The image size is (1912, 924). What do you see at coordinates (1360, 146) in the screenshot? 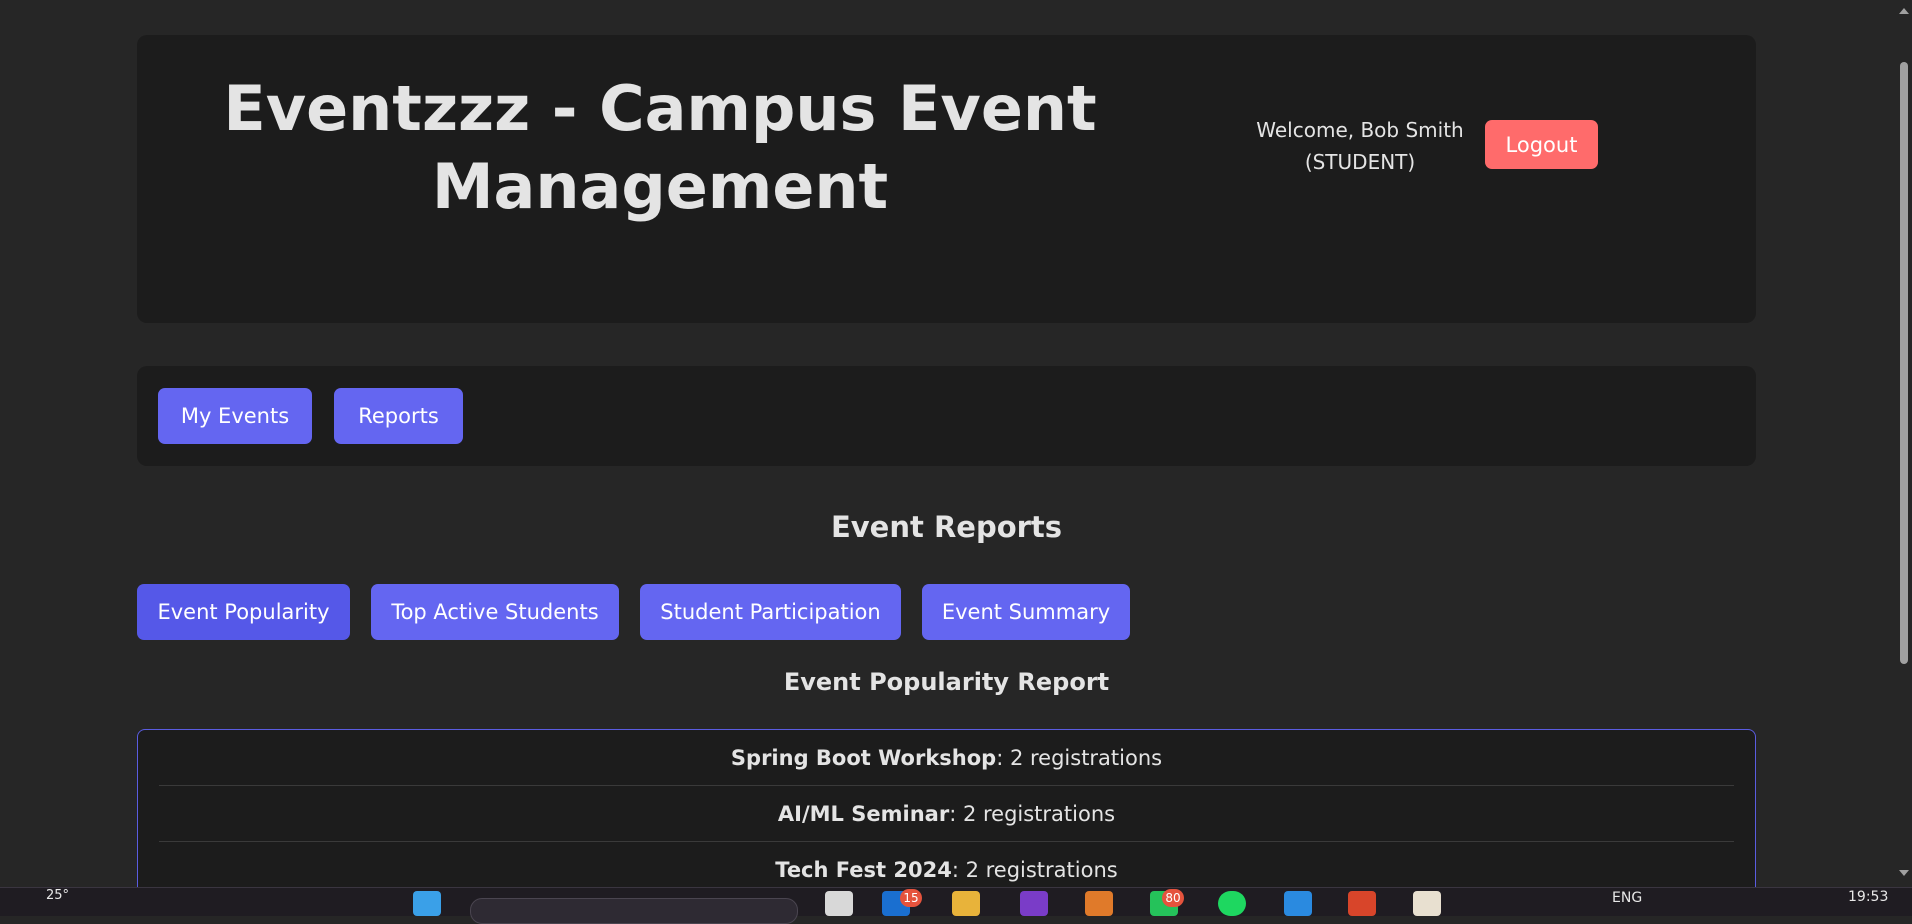
I see `welcome-text: Welcome, Bob Smith (STUDENT)` at bounding box center [1360, 146].